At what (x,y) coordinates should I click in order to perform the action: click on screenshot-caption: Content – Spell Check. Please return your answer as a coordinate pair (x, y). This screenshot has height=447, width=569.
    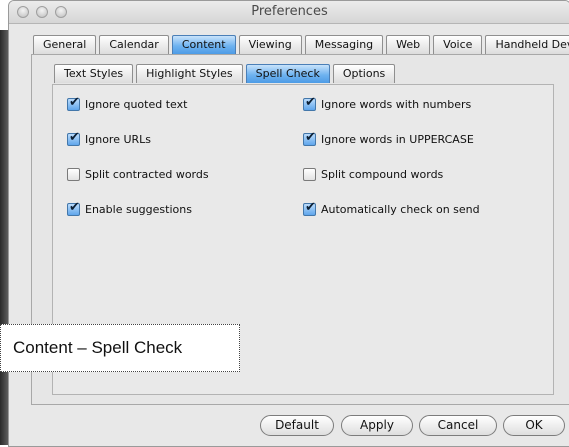
    Looking at the image, I should click on (120, 348).